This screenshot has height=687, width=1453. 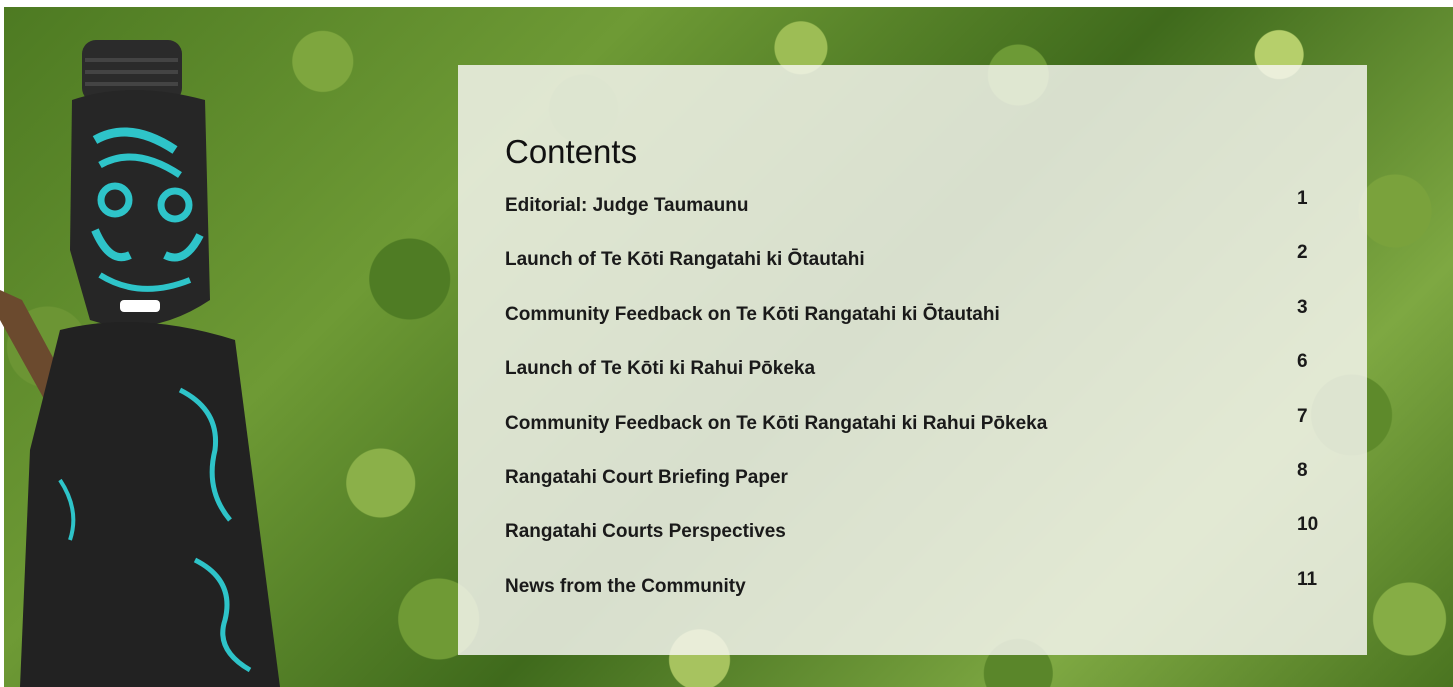 What do you see at coordinates (1308, 525) in the screenshot?
I see `toc-item-page: 10` at bounding box center [1308, 525].